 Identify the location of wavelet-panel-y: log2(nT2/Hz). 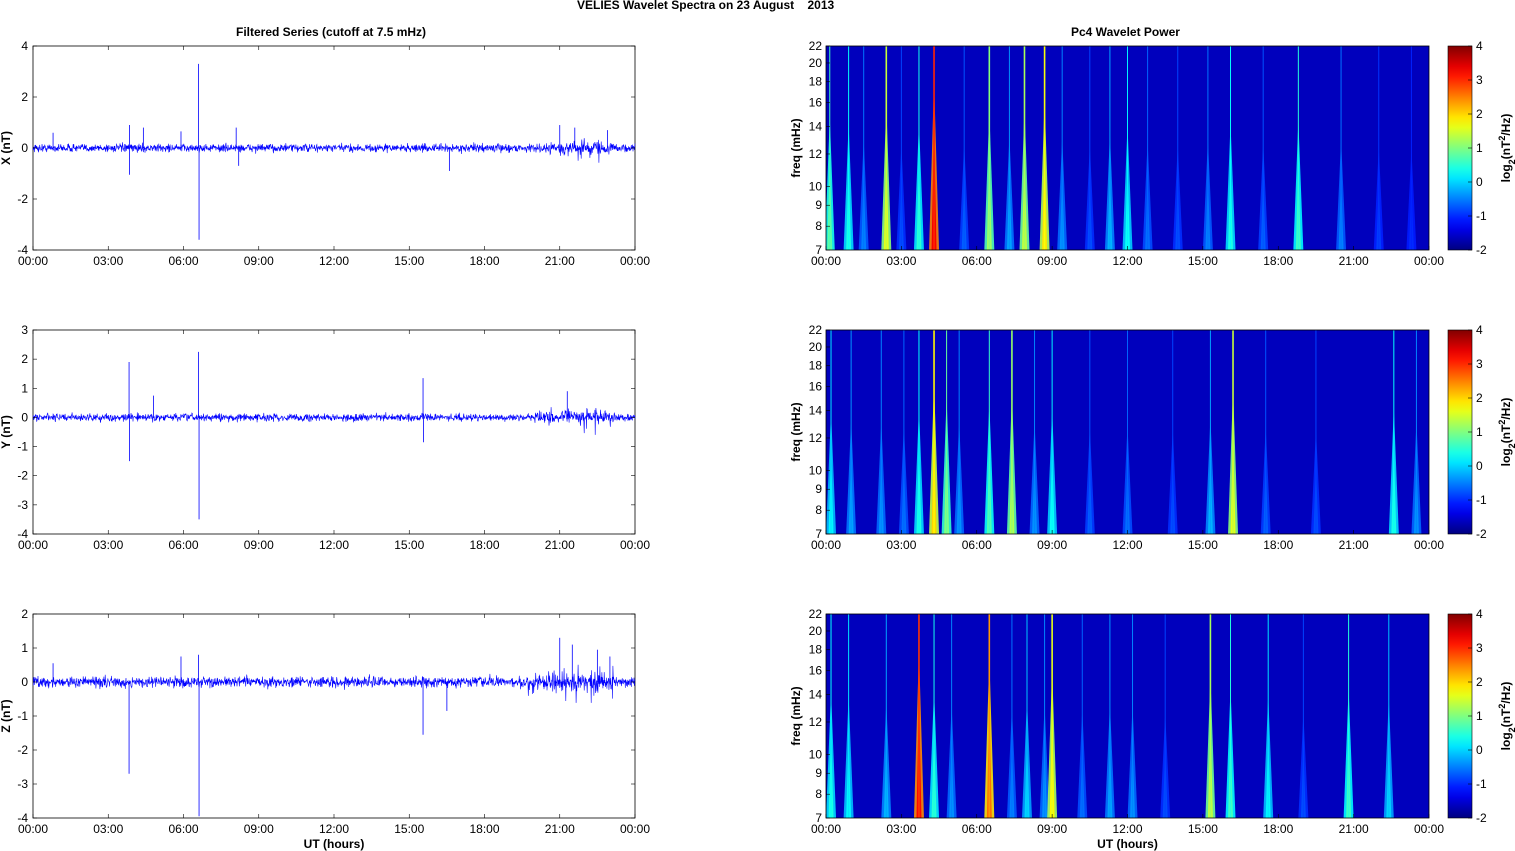
(1170, 432).